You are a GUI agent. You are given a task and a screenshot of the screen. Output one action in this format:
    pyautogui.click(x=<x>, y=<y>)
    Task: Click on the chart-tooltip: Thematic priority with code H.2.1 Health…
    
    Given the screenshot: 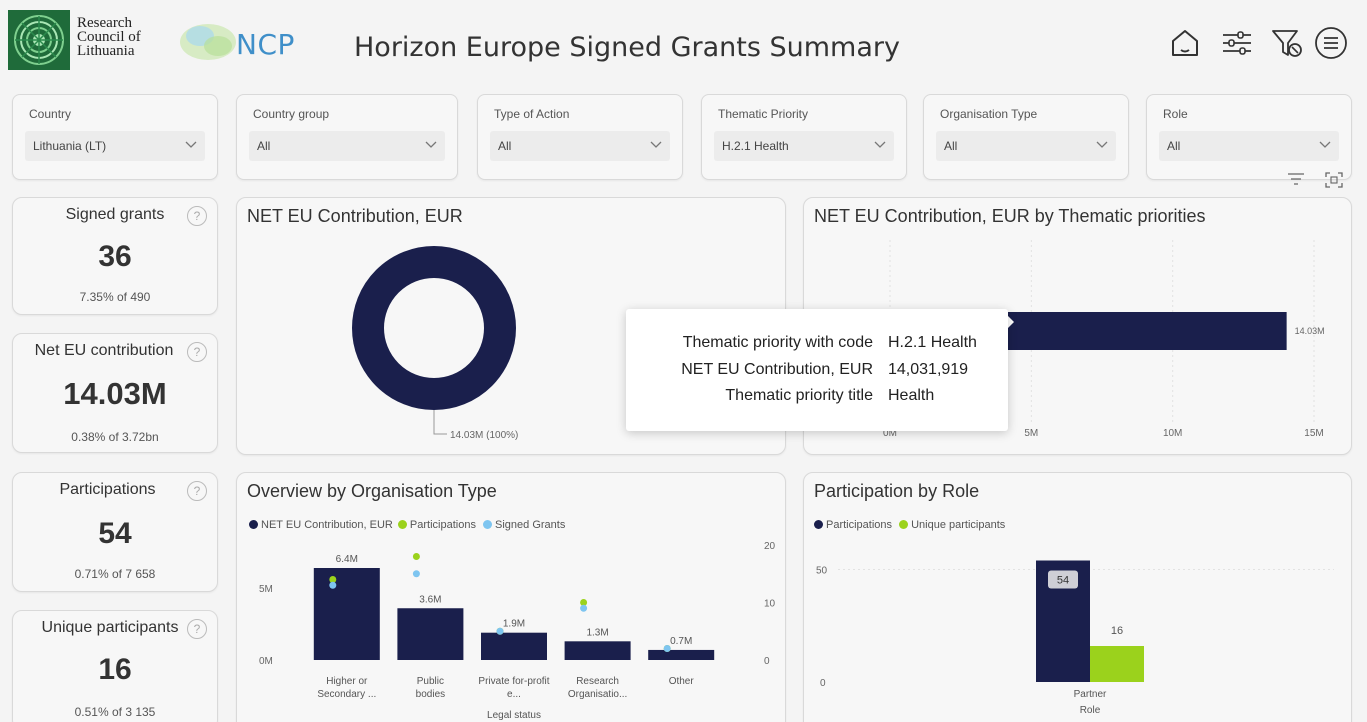 What is the action you would take?
    pyautogui.click(x=817, y=370)
    